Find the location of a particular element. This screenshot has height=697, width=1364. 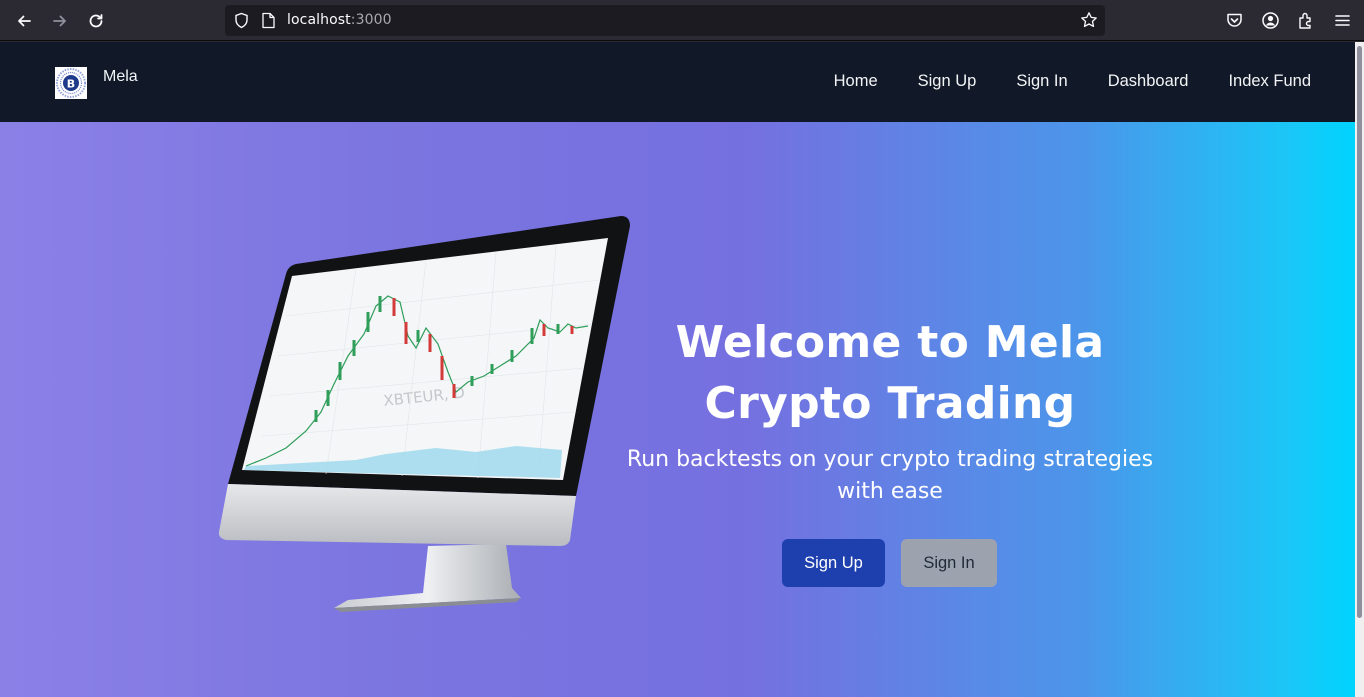

page-scrollbar is located at coordinates (1359, 369).